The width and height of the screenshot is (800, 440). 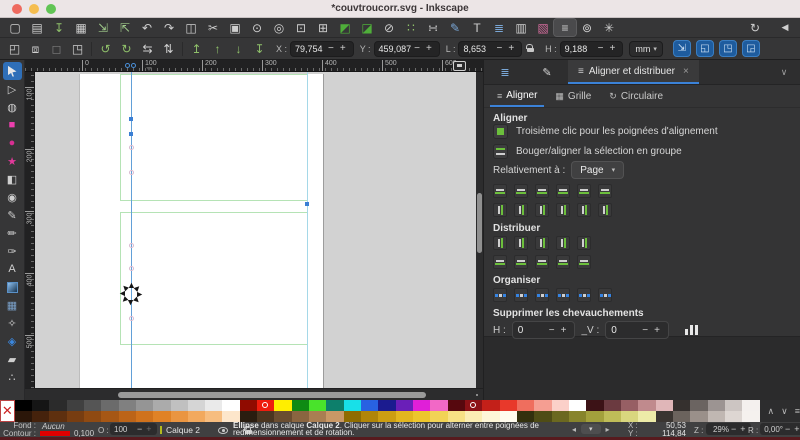 What do you see at coordinates (521, 262) in the screenshot?
I see `distribute-centers-vertically-button` at bounding box center [521, 262].